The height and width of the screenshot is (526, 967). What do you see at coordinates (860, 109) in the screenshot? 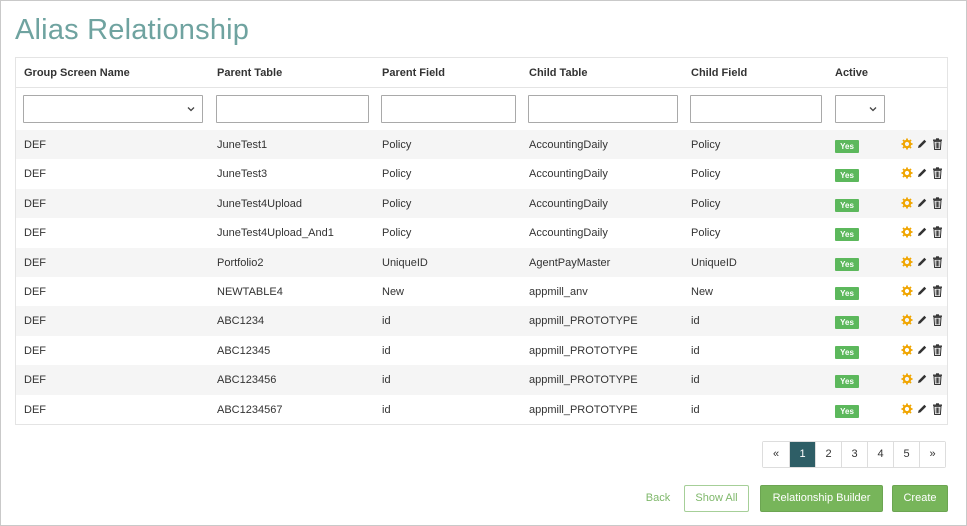
I see `active-filter-select` at bounding box center [860, 109].